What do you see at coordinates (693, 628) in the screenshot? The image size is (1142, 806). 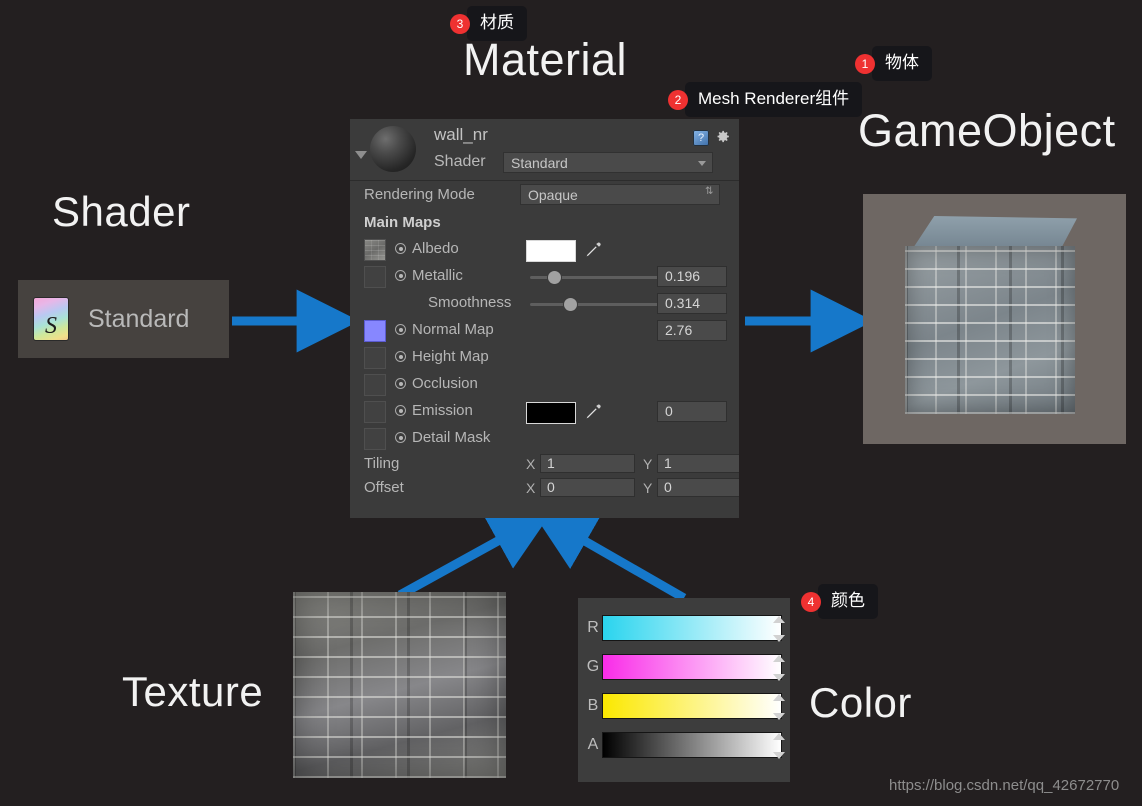 I see `channel-gradient-r` at bounding box center [693, 628].